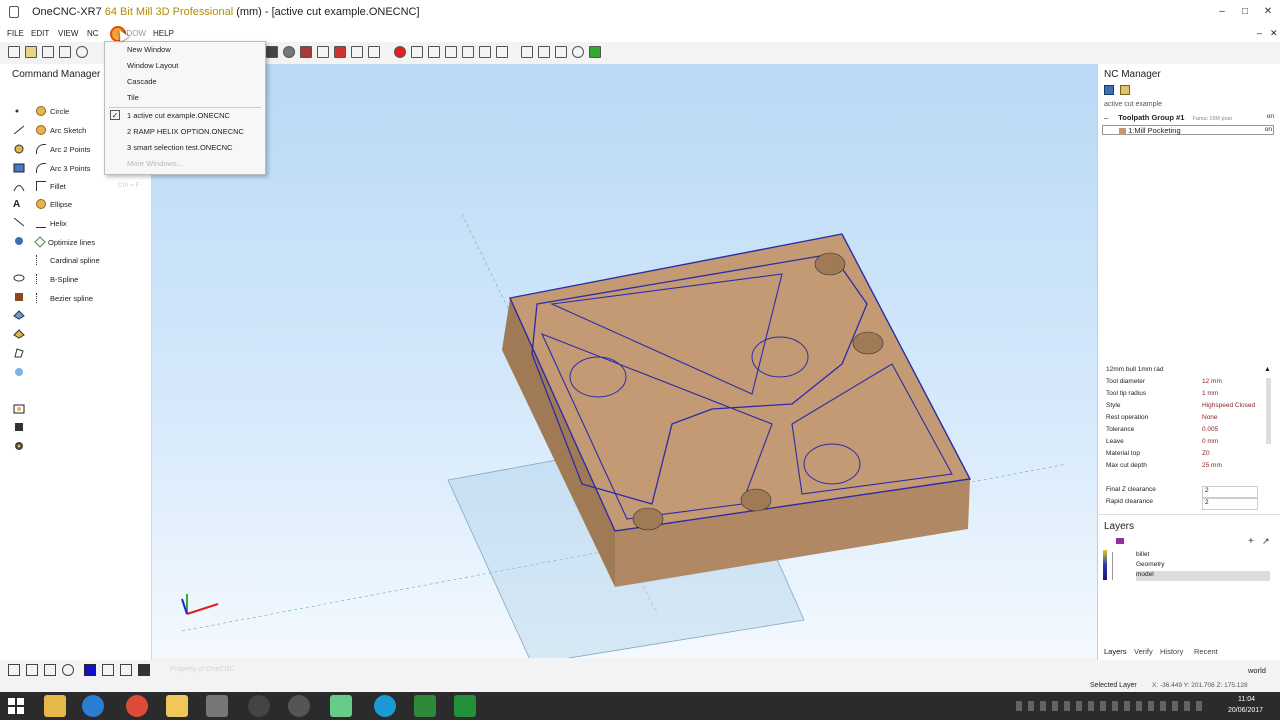 The width and height of the screenshot is (1280, 720). Describe the element at coordinates (1143, 651) in the screenshot. I see `tab-verify: Verify` at that location.